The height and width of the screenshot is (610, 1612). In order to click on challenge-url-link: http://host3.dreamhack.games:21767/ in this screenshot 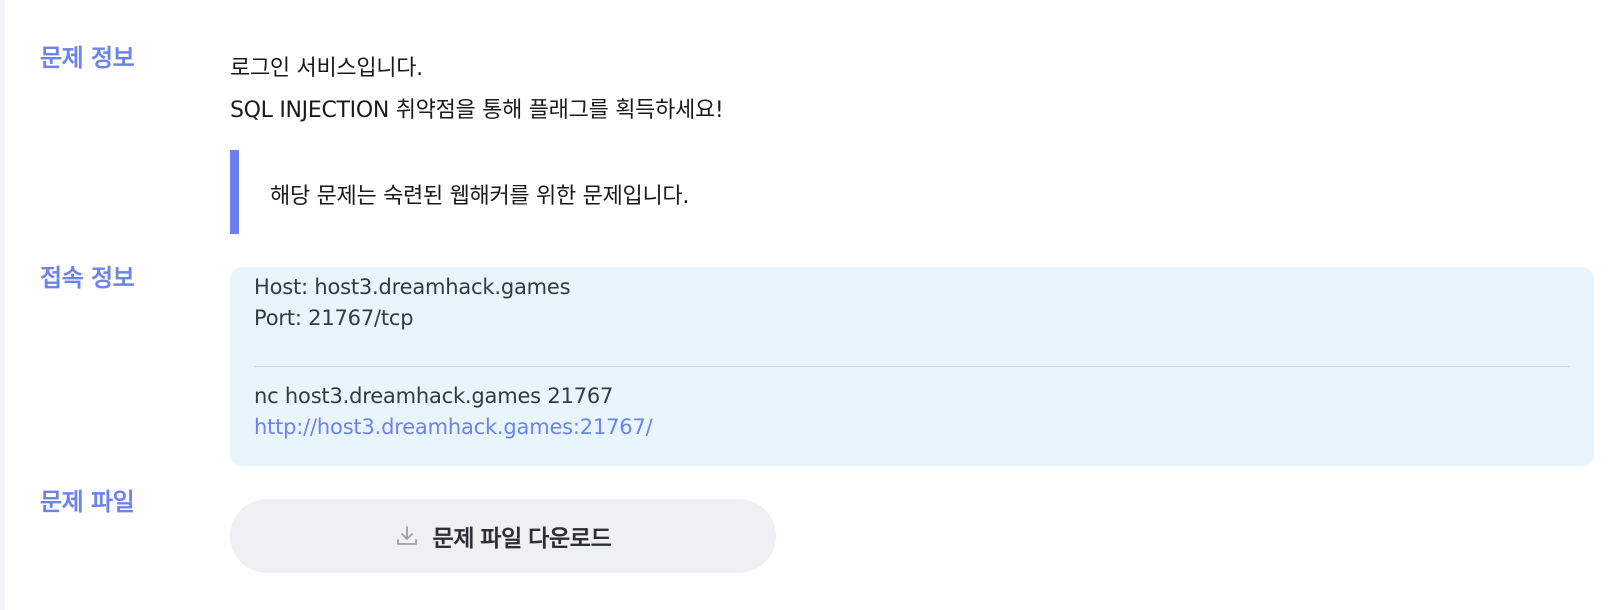, I will do `click(453, 427)`.